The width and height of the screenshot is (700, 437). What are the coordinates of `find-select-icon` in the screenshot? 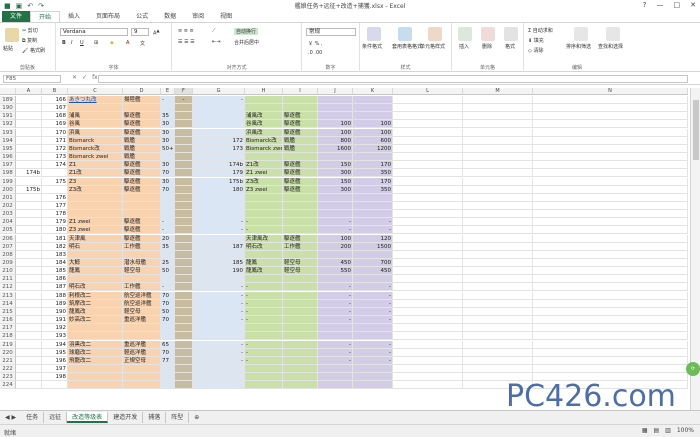 It's located at (613, 34).